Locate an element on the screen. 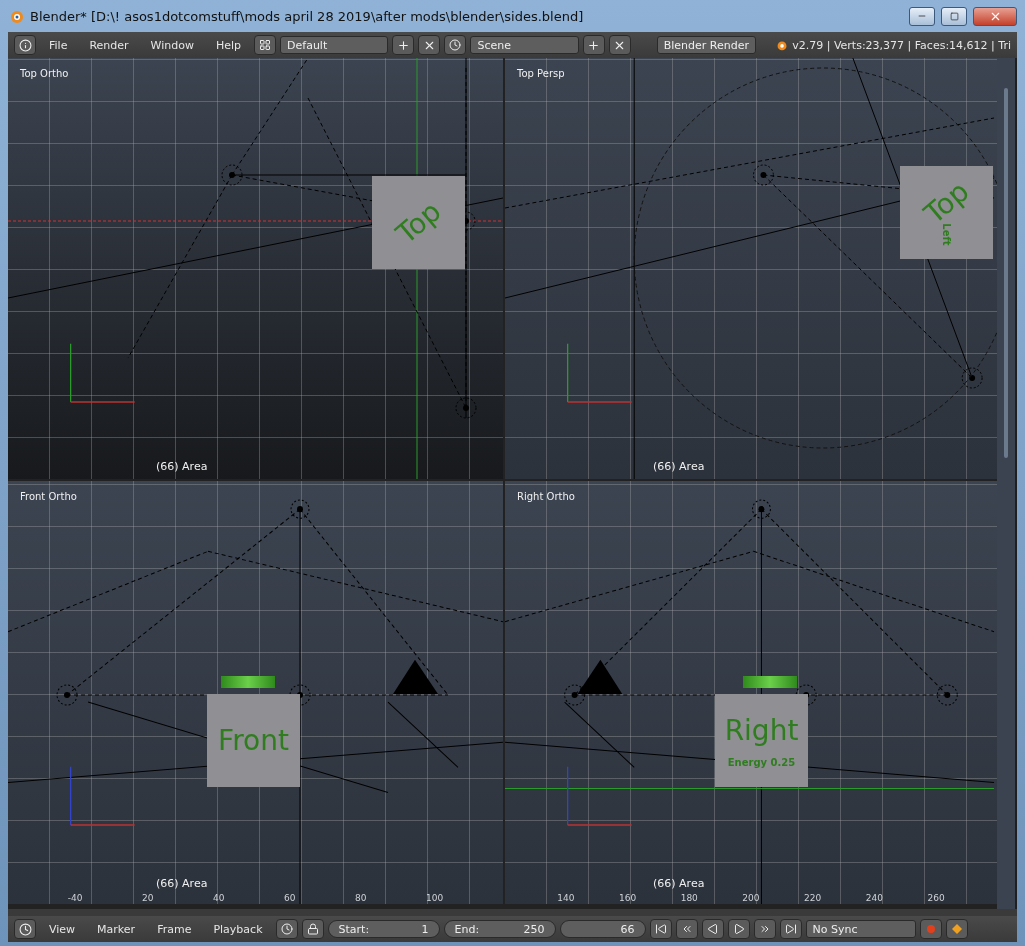 This screenshot has height=946, width=1025. keying-button is located at coordinates (286, 929).